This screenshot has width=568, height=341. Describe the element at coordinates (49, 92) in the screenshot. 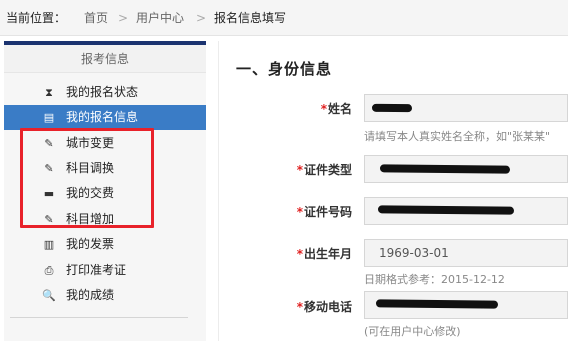

I see `hourglass-icon: ⧗` at that location.